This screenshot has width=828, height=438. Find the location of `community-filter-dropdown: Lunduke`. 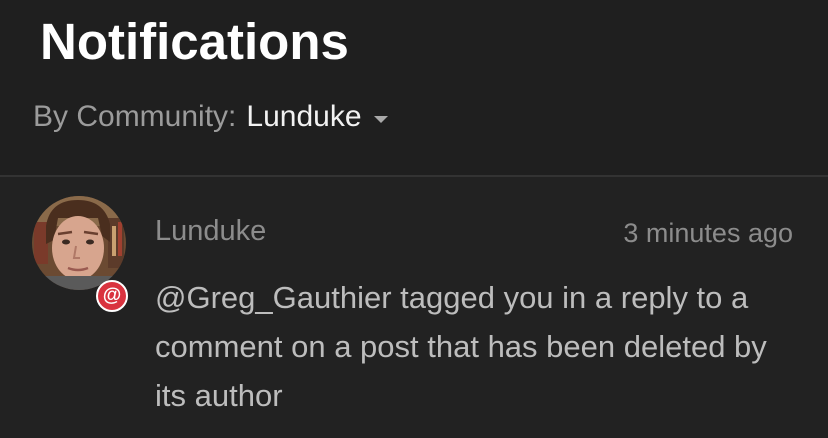

community-filter-dropdown: Lunduke is located at coordinates (317, 117).